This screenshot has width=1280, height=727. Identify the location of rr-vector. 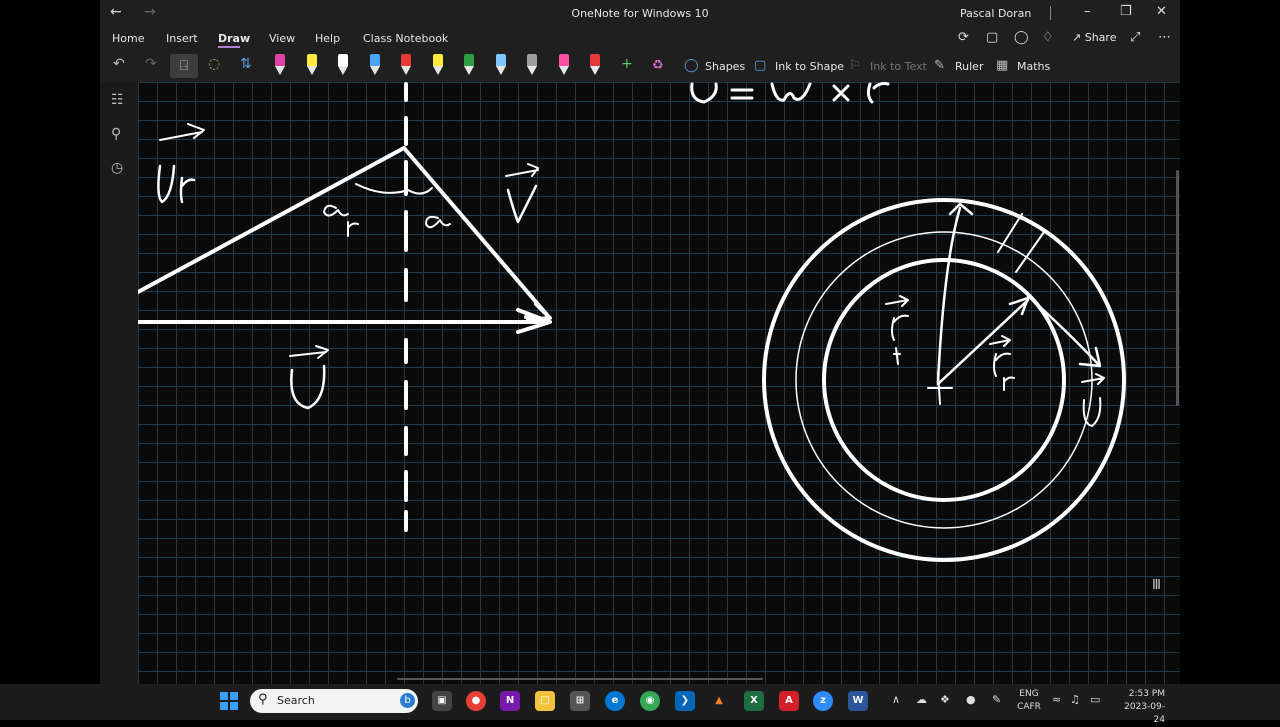
(983, 341).